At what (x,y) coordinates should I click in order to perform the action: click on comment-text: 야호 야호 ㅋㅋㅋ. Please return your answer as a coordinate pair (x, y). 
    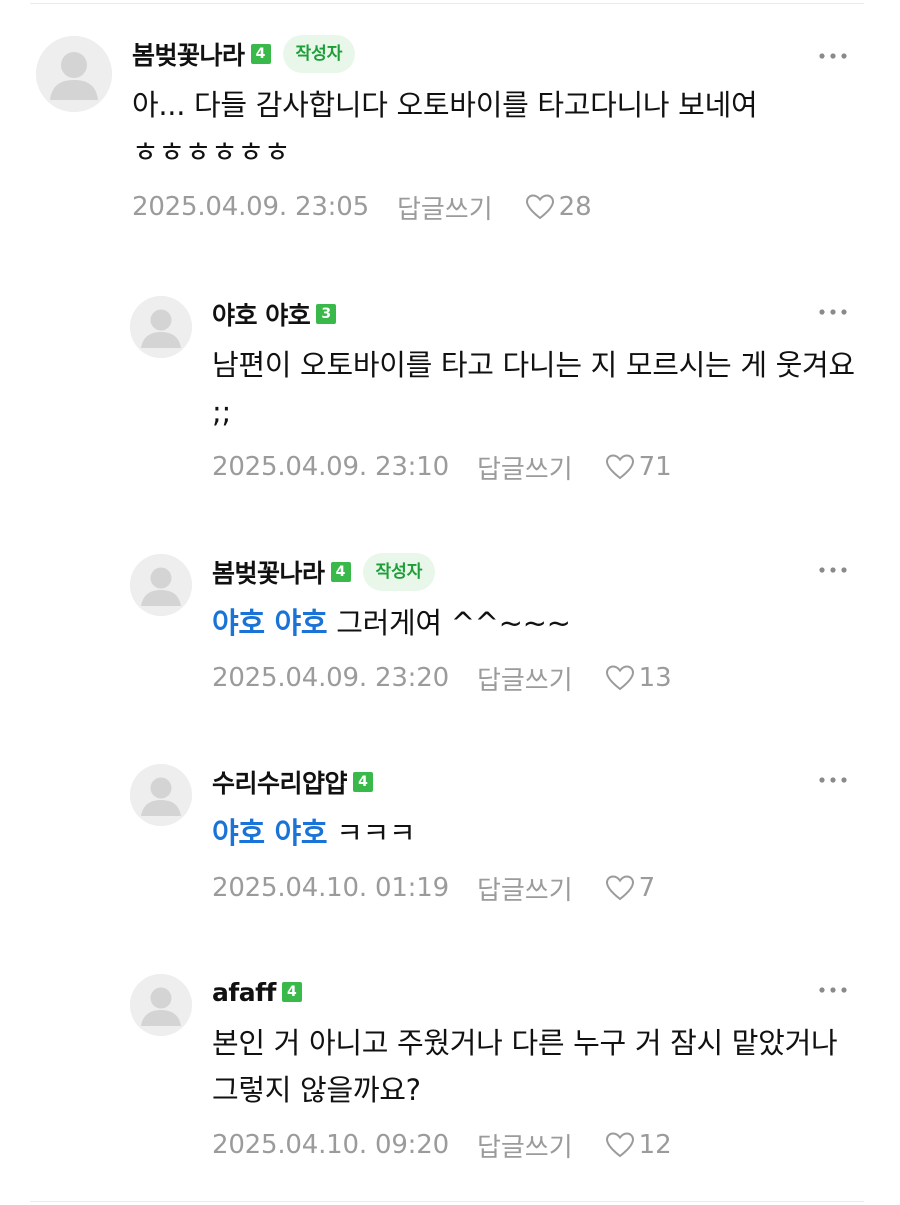
    Looking at the image, I should click on (537, 833).